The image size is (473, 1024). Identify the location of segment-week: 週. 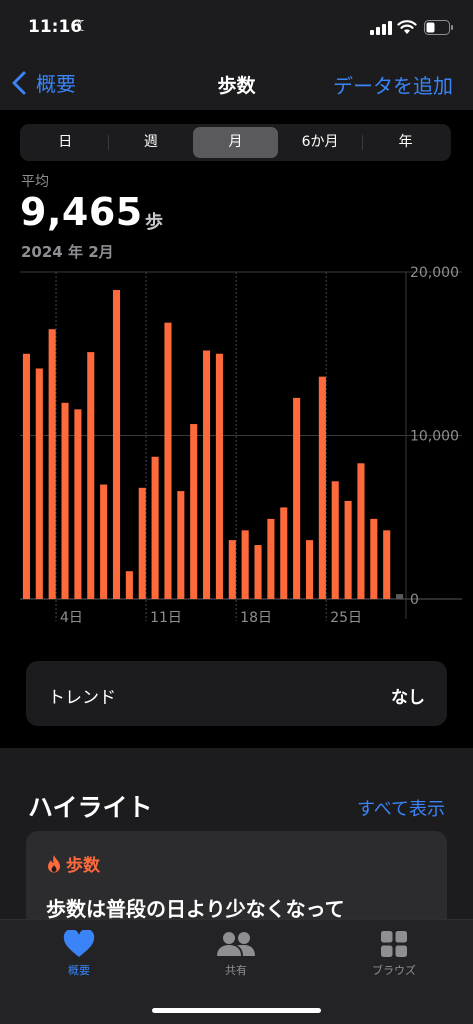
(151, 142).